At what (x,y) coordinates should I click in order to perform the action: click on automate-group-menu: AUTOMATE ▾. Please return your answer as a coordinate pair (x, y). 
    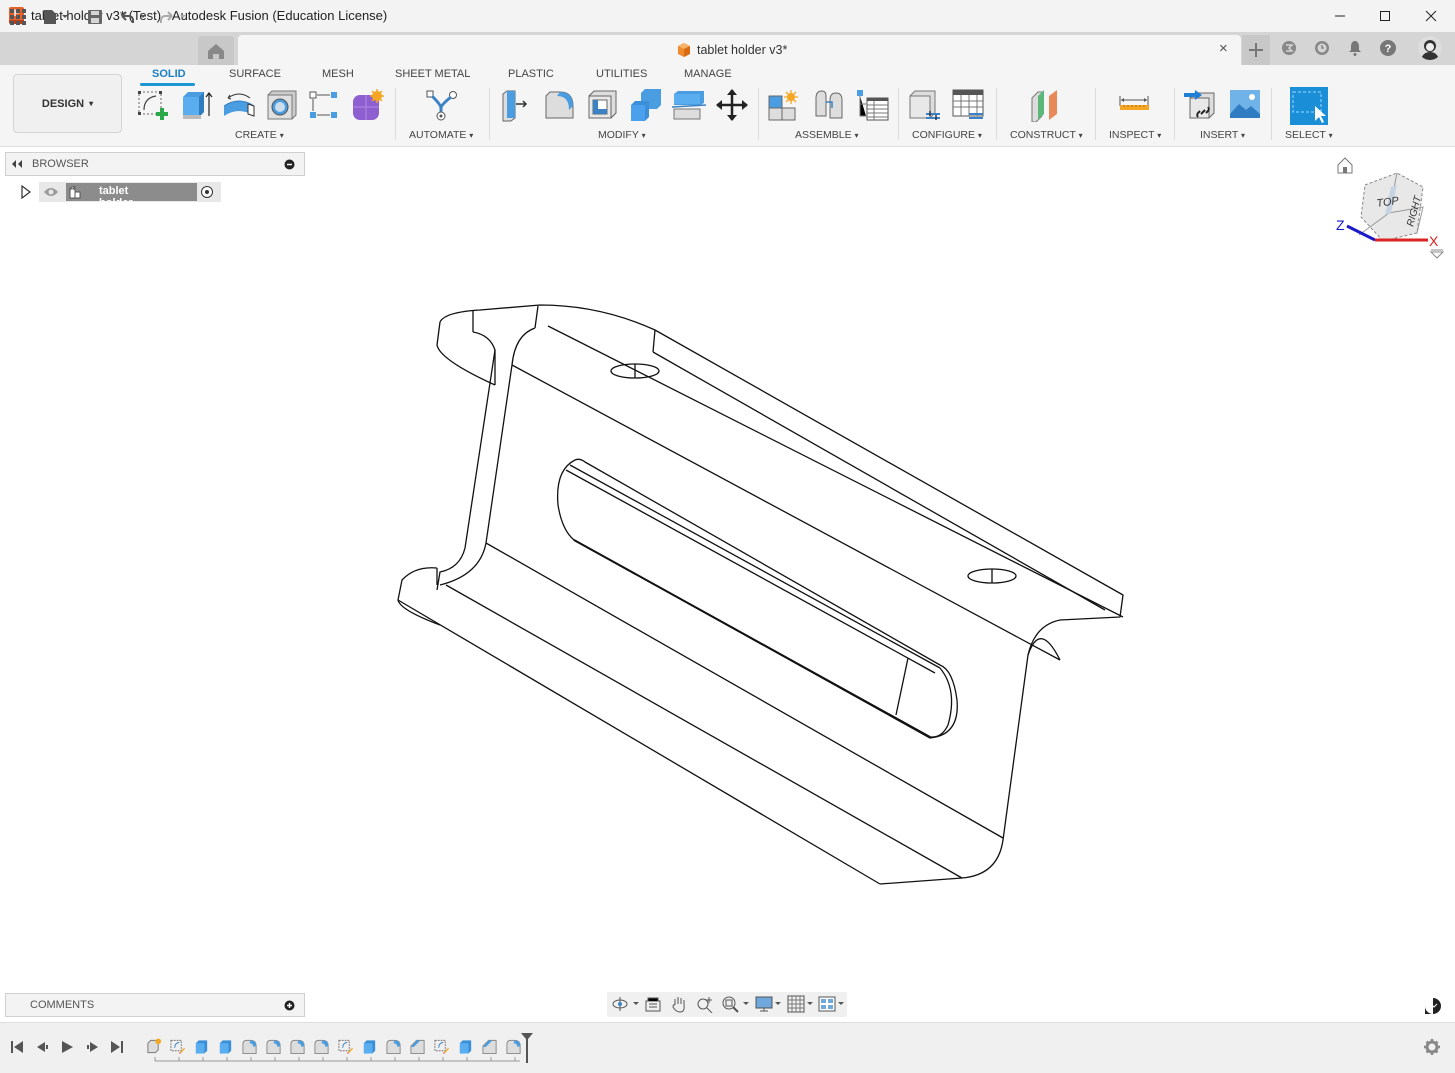
    Looking at the image, I should click on (441, 135).